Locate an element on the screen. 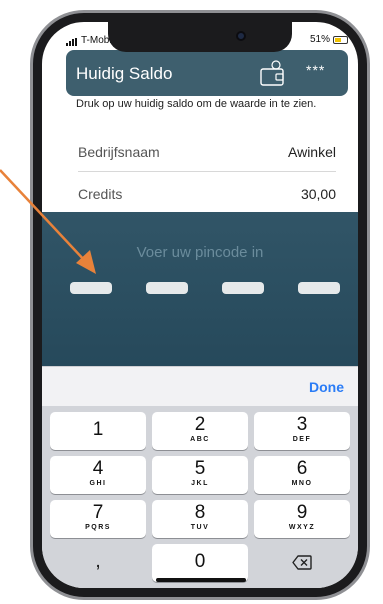 The height and width of the screenshot is (604, 383). key-0: 0 is located at coordinates (200, 563).